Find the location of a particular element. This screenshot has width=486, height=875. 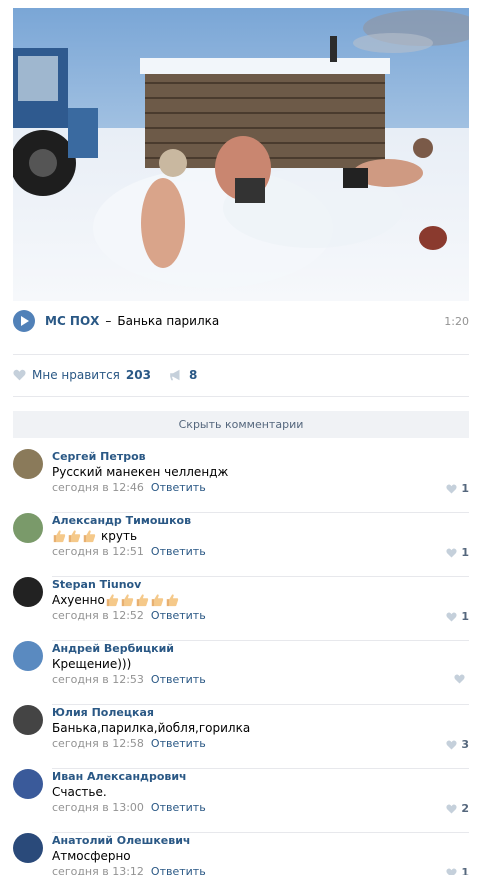

comment-meta: сегодня в 13:00 Ответить is located at coordinates (129, 807).